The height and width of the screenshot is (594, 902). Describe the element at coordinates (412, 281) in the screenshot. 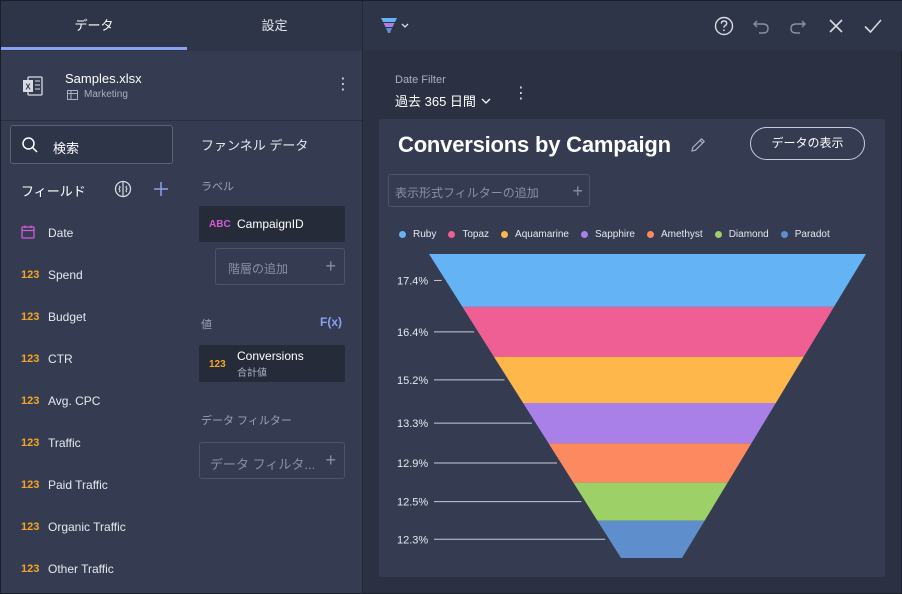

I see `funnel-value-label: 17.4%` at that location.